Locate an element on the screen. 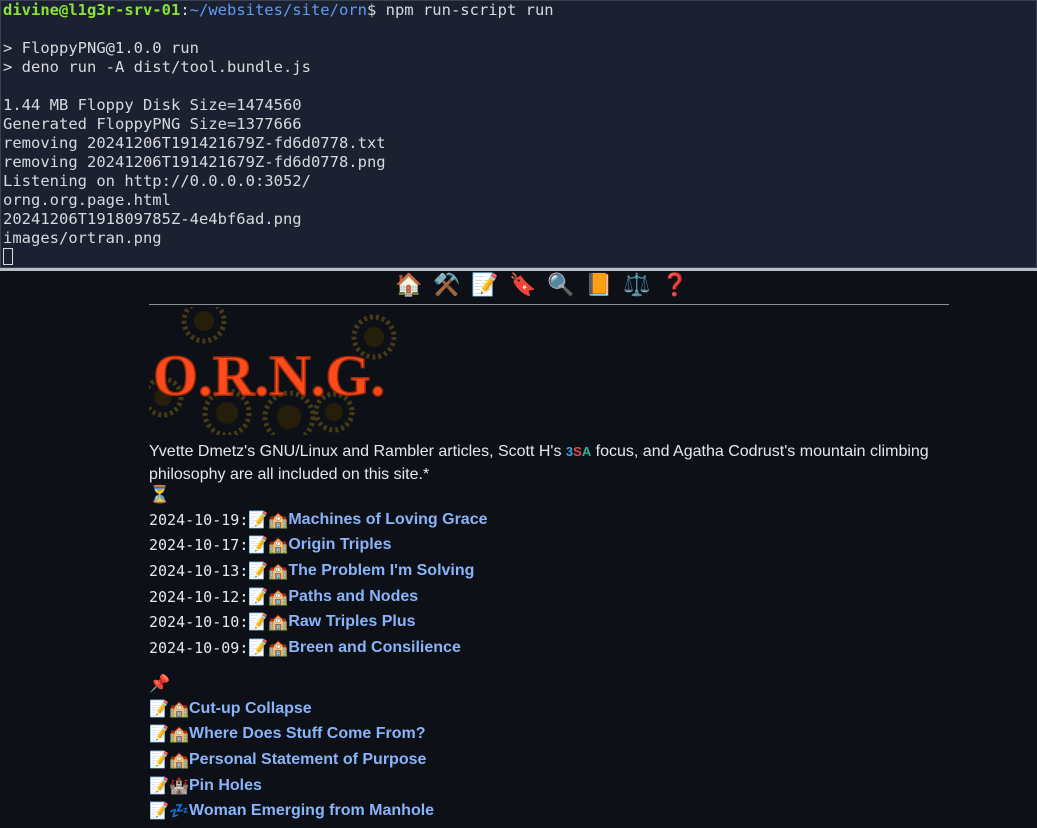 Image resolution: width=1037 pixels, height=828 pixels. list-item: 📝 💤 Woman Emerging from Manhole is located at coordinates (291, 811).